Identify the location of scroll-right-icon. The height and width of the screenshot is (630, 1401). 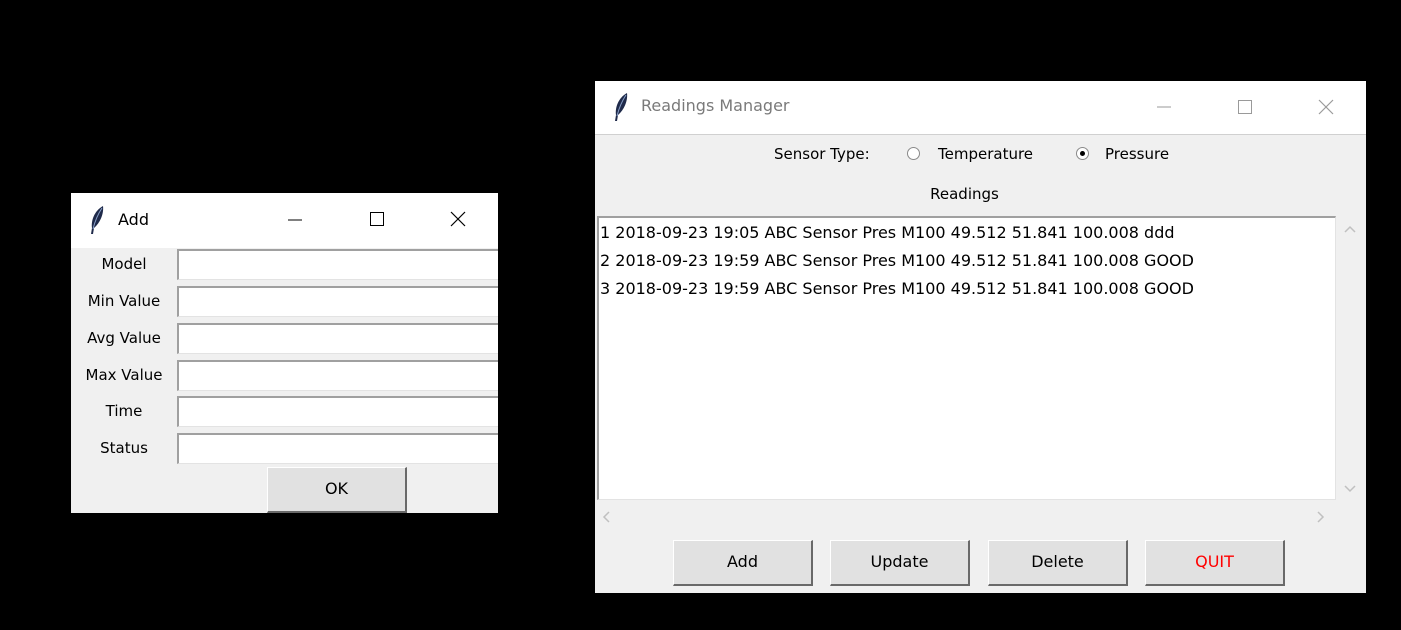
(1321, 519).